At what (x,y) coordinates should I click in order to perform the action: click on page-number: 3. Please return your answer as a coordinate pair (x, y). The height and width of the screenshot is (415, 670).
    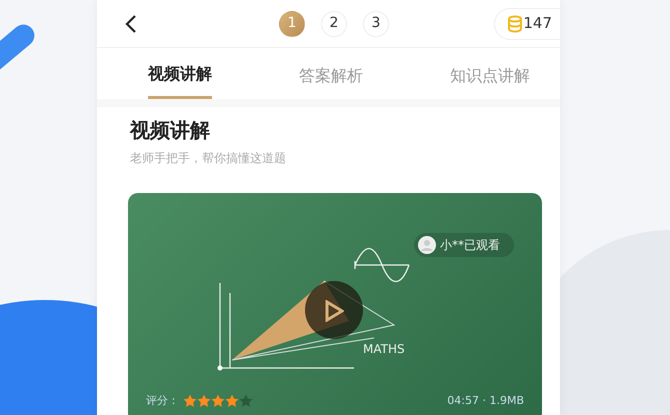
    Looking at the image, I should click on (376, 23).